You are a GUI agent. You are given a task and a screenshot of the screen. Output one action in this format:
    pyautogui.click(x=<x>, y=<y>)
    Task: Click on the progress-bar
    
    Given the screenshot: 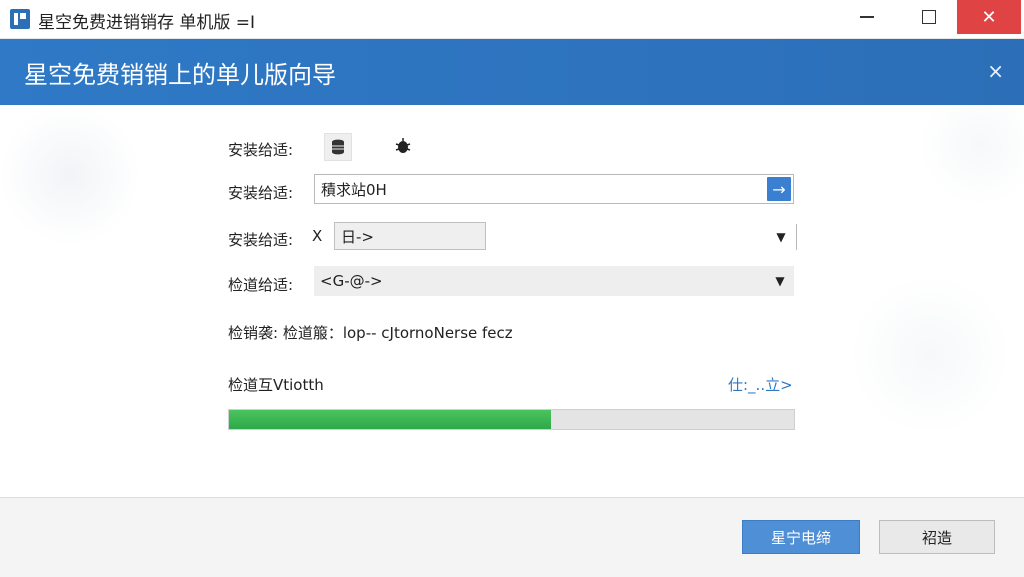 What is the action you would take?
    pyautogui.click(x=511, y=419)
    